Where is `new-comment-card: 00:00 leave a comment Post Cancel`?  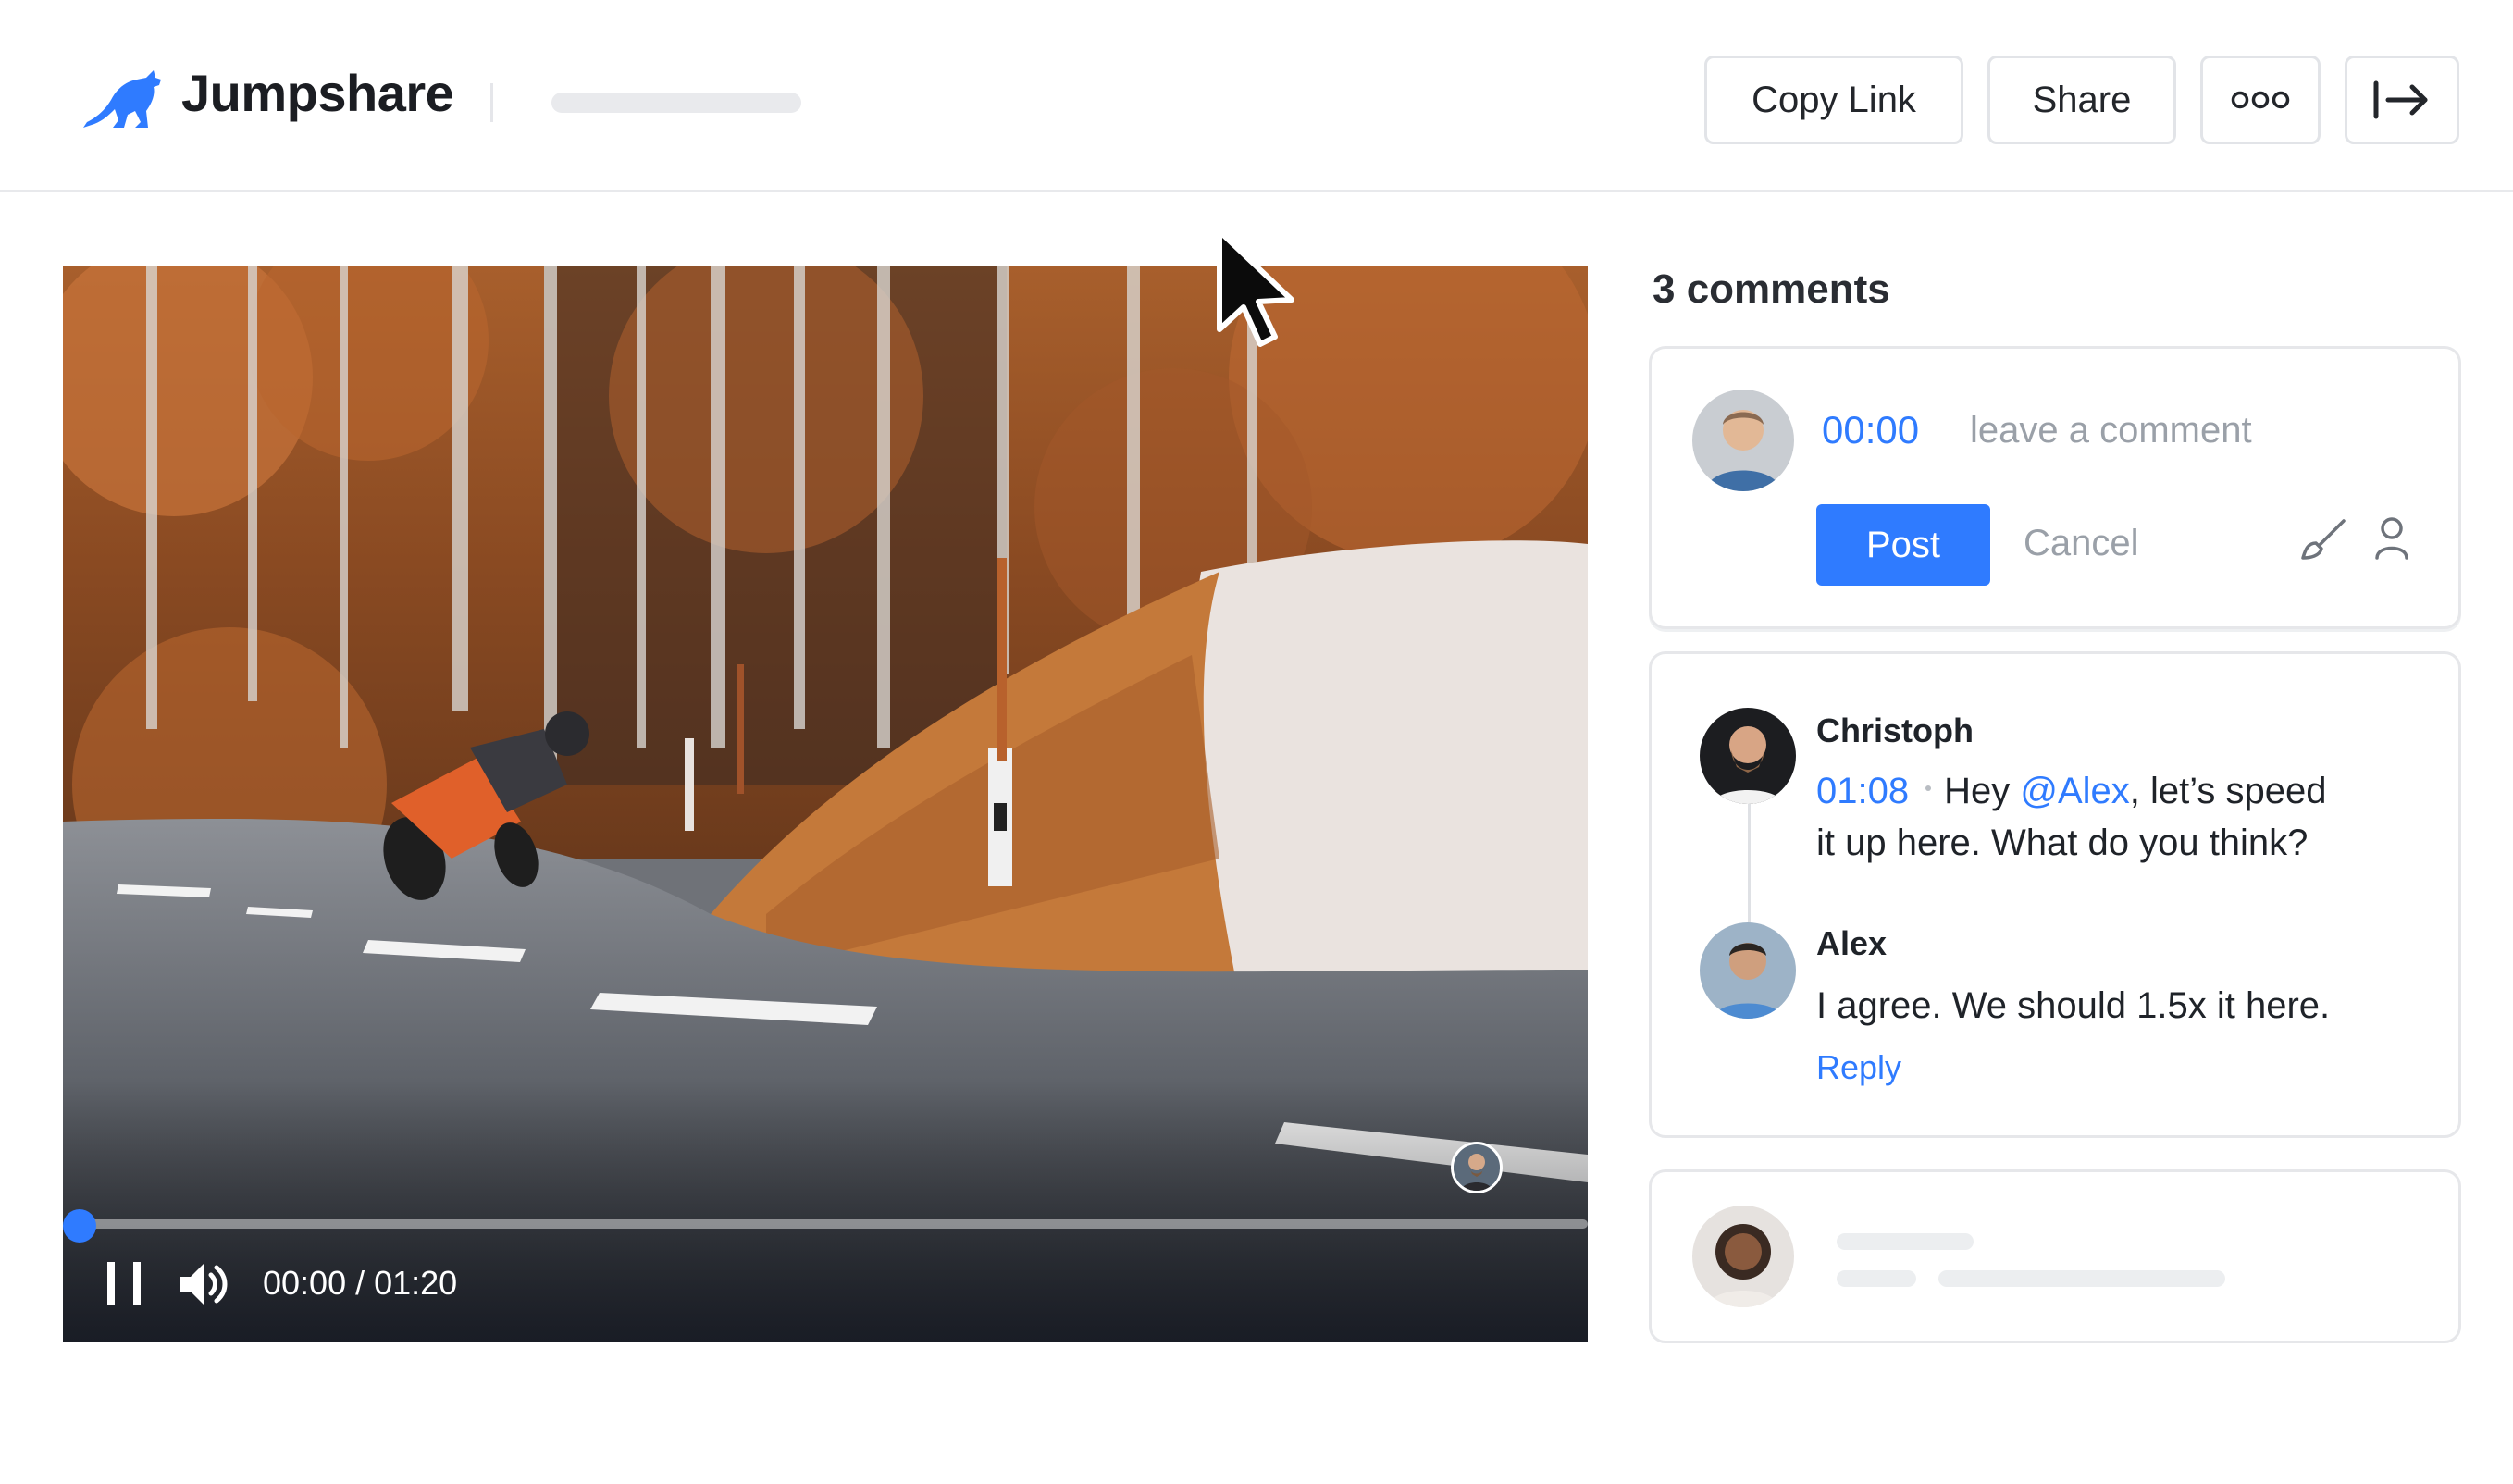
new-comment-card: 00:00 leave a comment Post Cancel is located at coordinates (2055, 488).